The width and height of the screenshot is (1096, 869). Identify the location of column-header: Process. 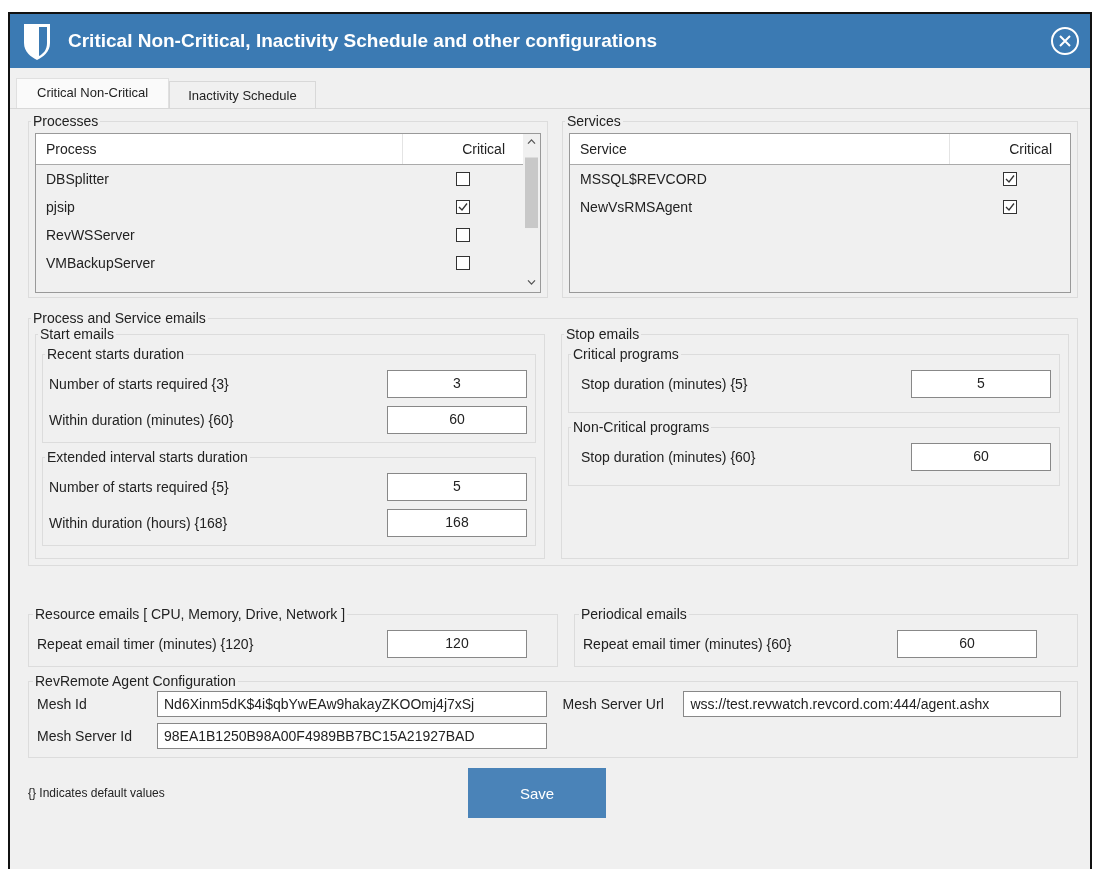
(219, 149).